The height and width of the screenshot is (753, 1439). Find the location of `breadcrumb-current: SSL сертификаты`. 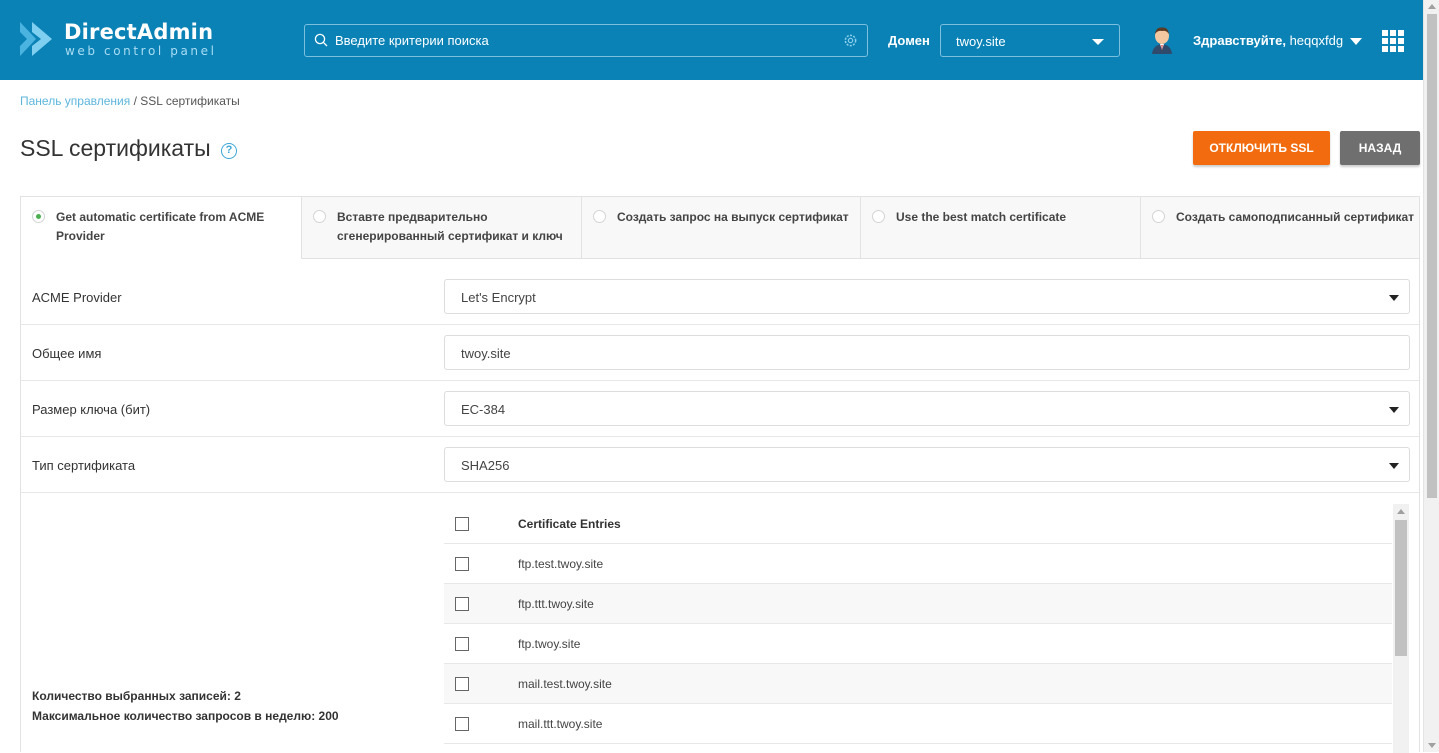

breadcrumb-current: SSL сертификаты is located at coordinates (190, 101).